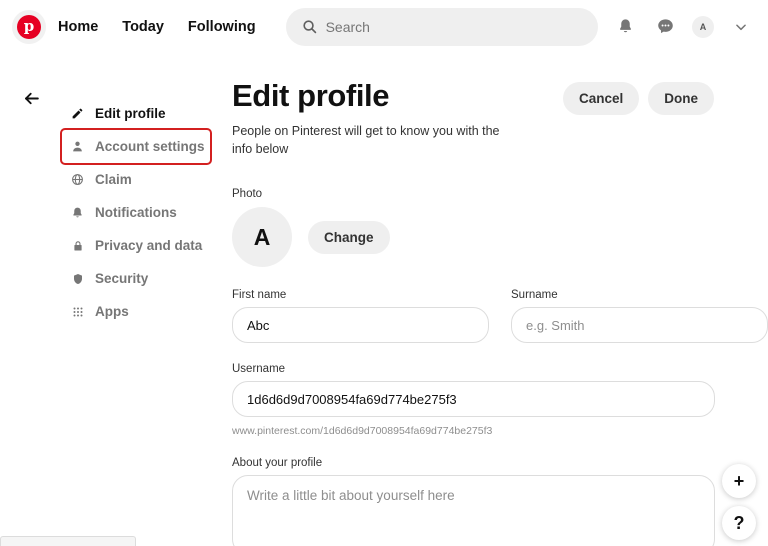  Describe the element at coordinates (122, 278) in the screenshot. I see `sidebar-label-security: Security` at that location.